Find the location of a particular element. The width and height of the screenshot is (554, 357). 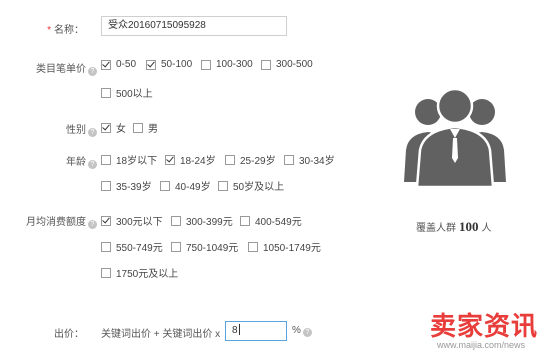

bid-label: 出价： is located at coordinates (42, 332).